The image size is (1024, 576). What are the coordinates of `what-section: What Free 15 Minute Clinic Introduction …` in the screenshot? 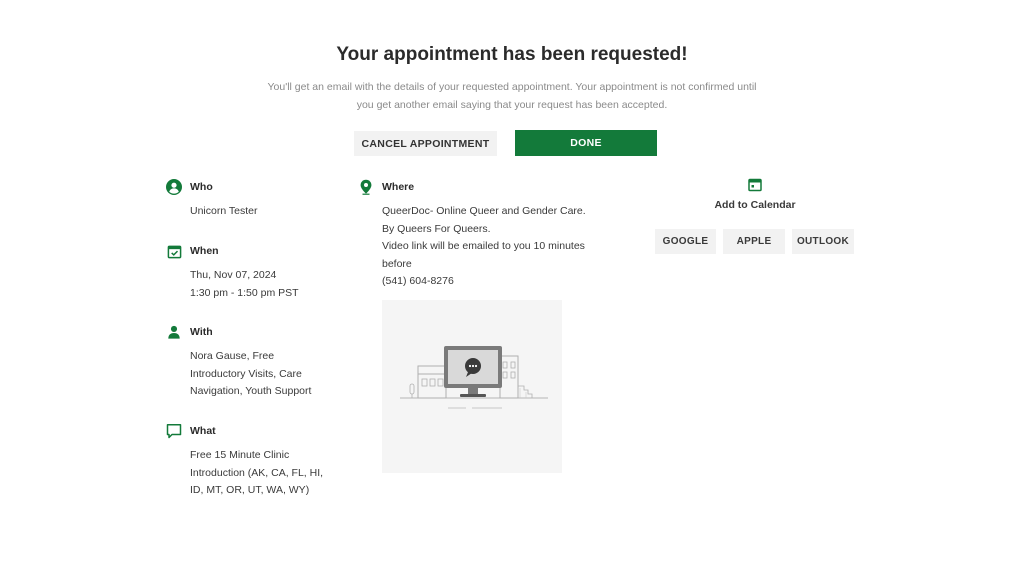 It's located at (244, 461).